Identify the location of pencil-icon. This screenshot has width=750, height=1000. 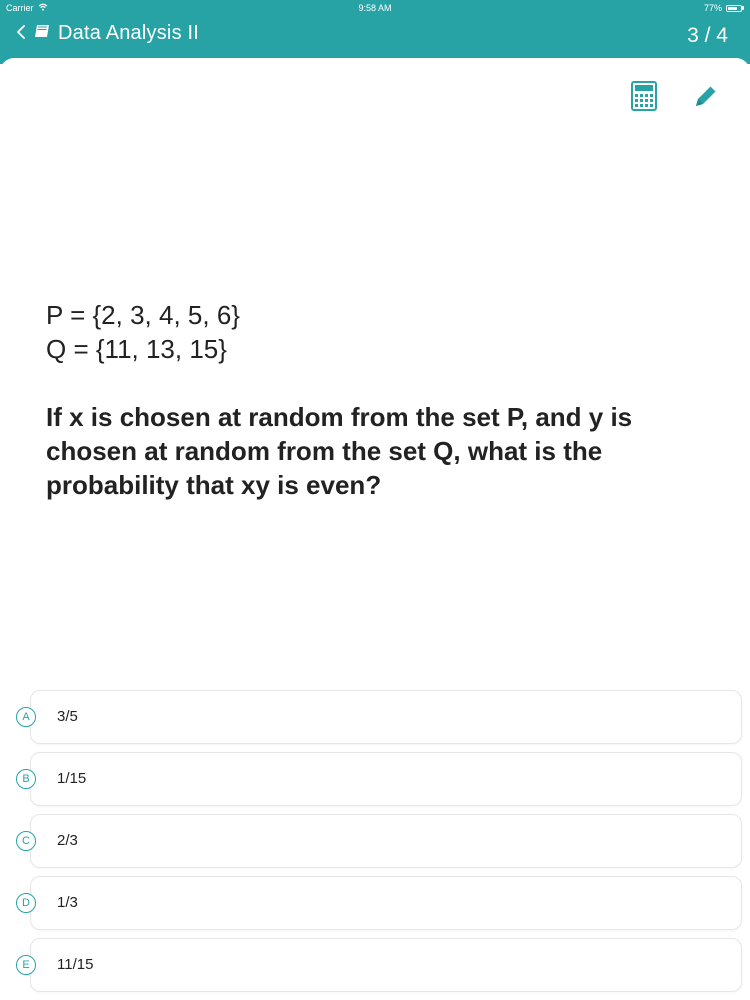
(706, 98).